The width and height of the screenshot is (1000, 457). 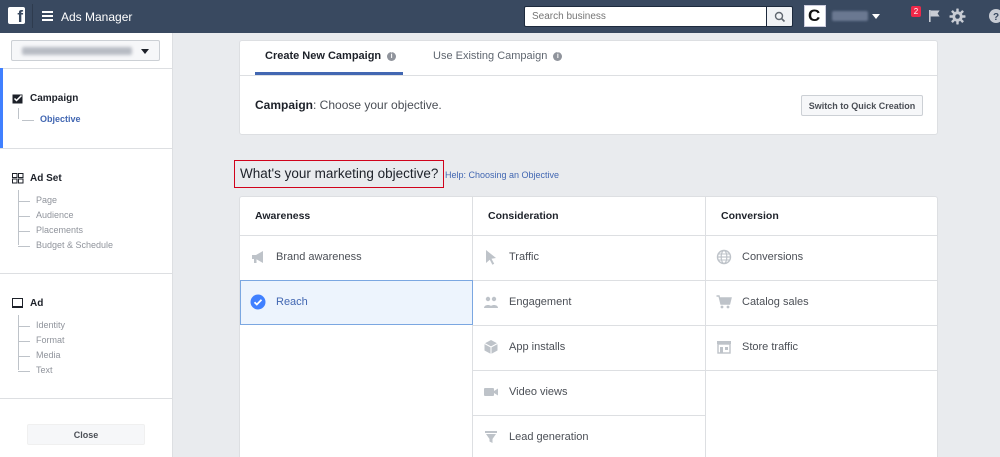 I want to click on campaign-instruction-text: : Choose your objective., so click(x=377, y=105).